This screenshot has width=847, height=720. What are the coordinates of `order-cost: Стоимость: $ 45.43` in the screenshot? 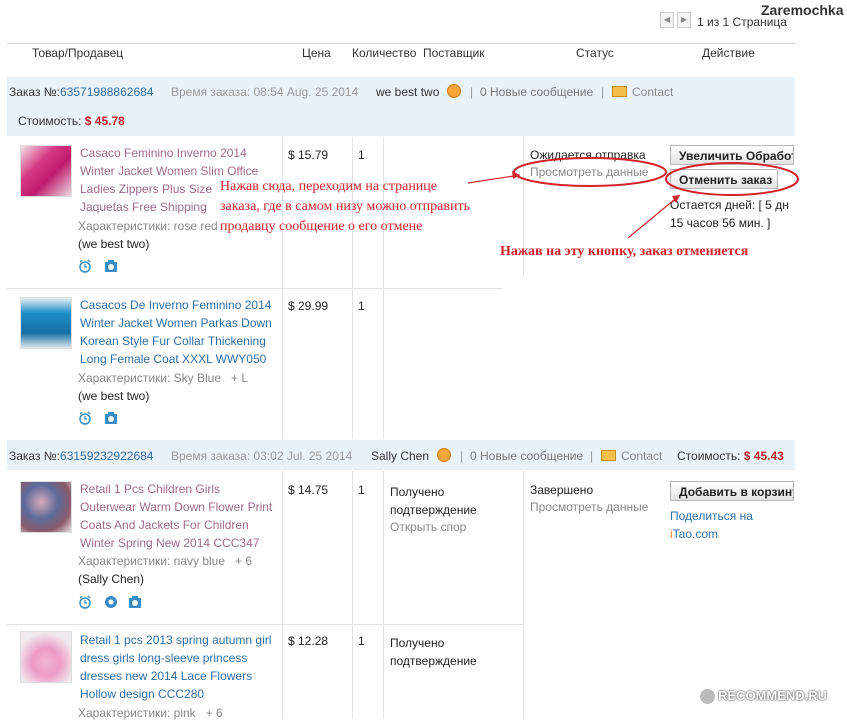 It's located at (730, 456).